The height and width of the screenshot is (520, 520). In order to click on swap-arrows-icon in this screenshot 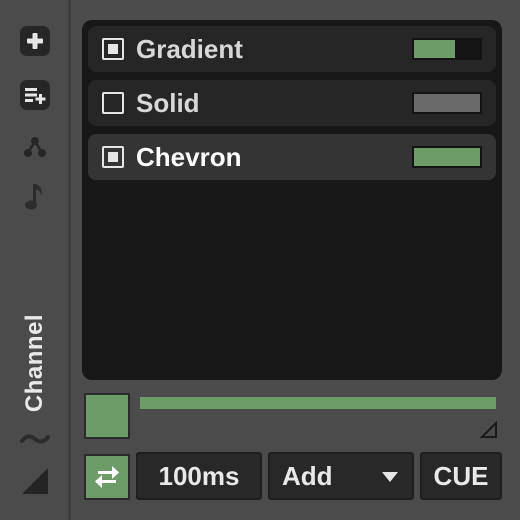, I will do `click(107, 477)`.